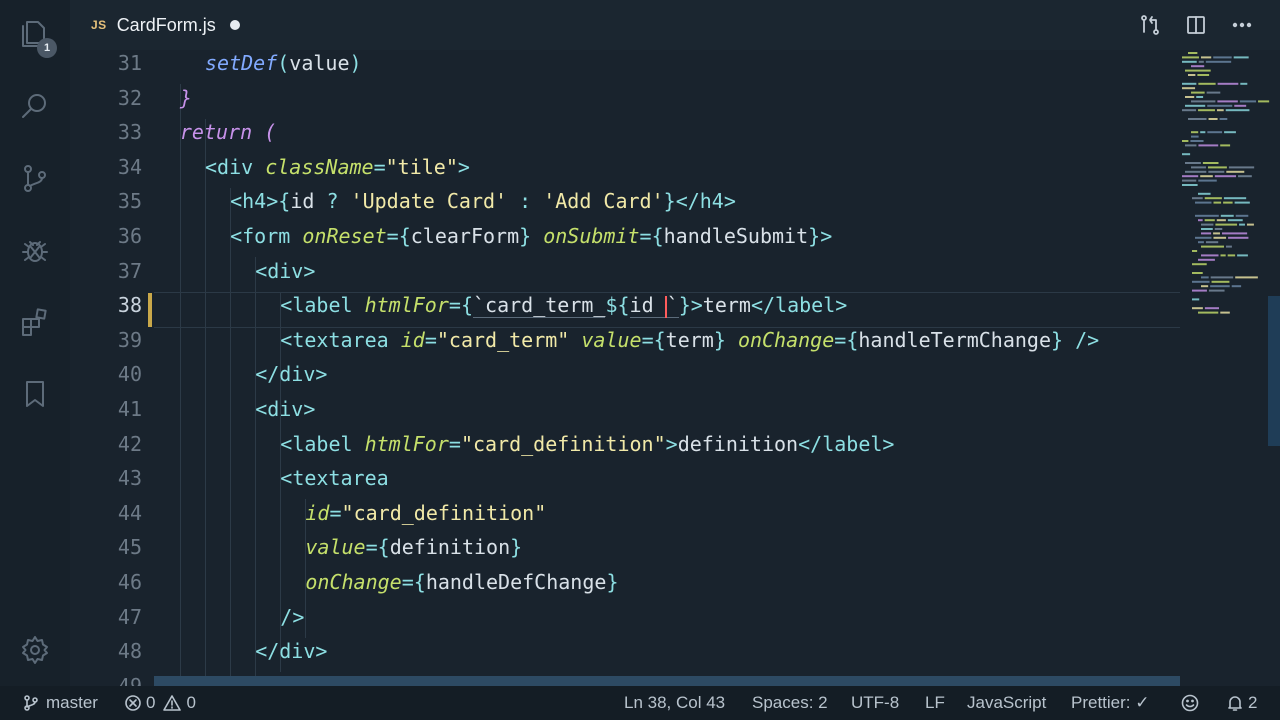 The image size is (1280, 720). Describe the element at coordinates (647, 306) in the screenshot. I see `code-token: id` at that location.